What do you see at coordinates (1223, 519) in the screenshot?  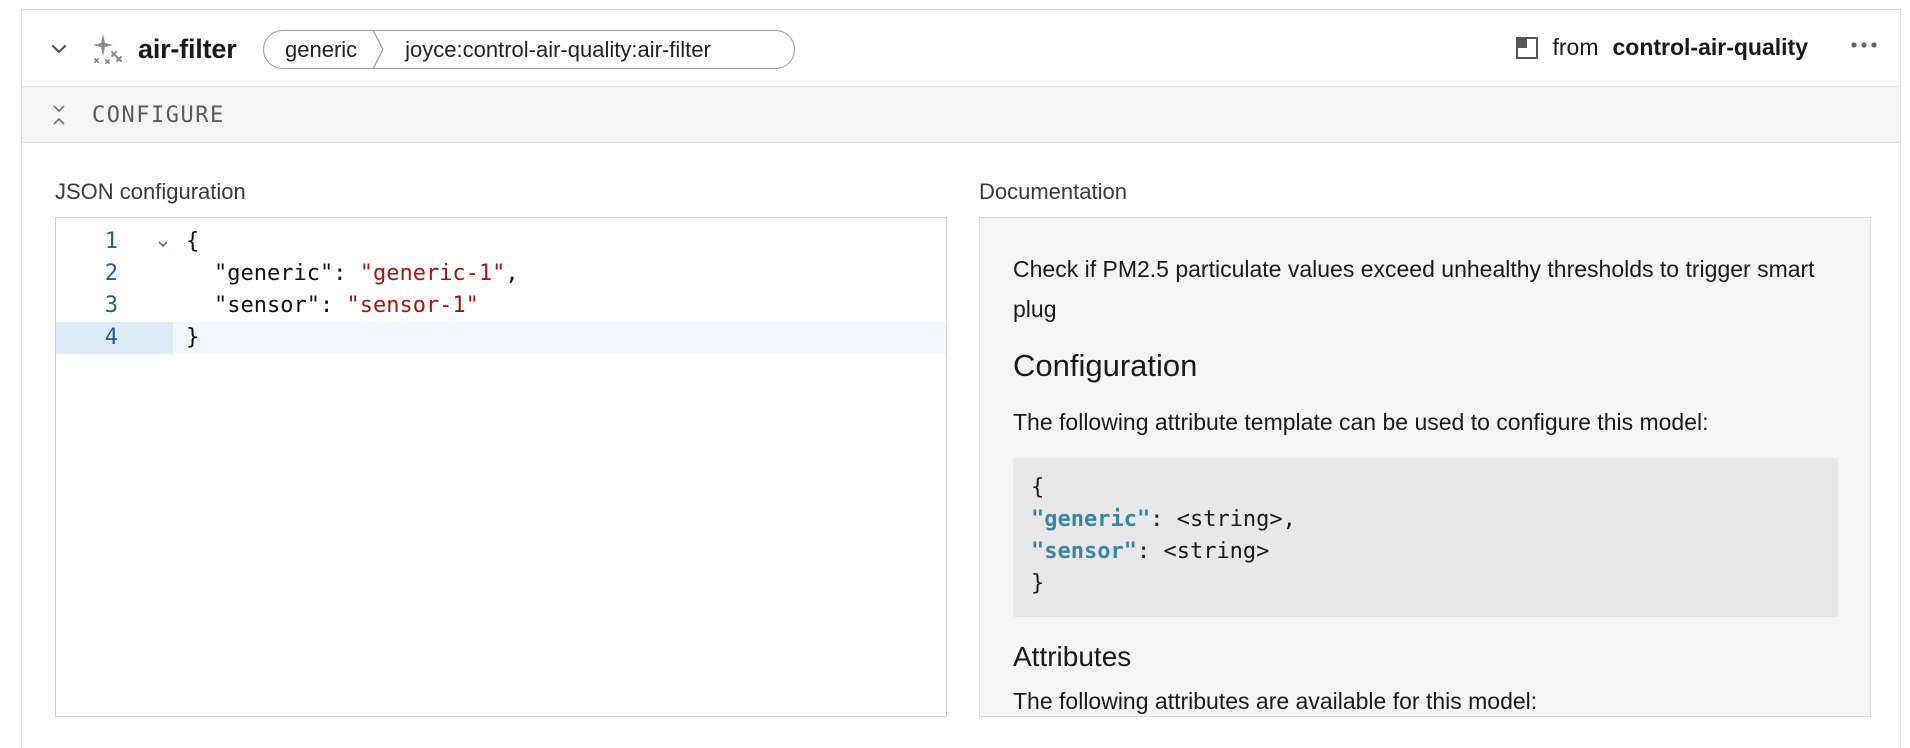 I see `template-type: : <string>,` at bounding box center [1223, 519].